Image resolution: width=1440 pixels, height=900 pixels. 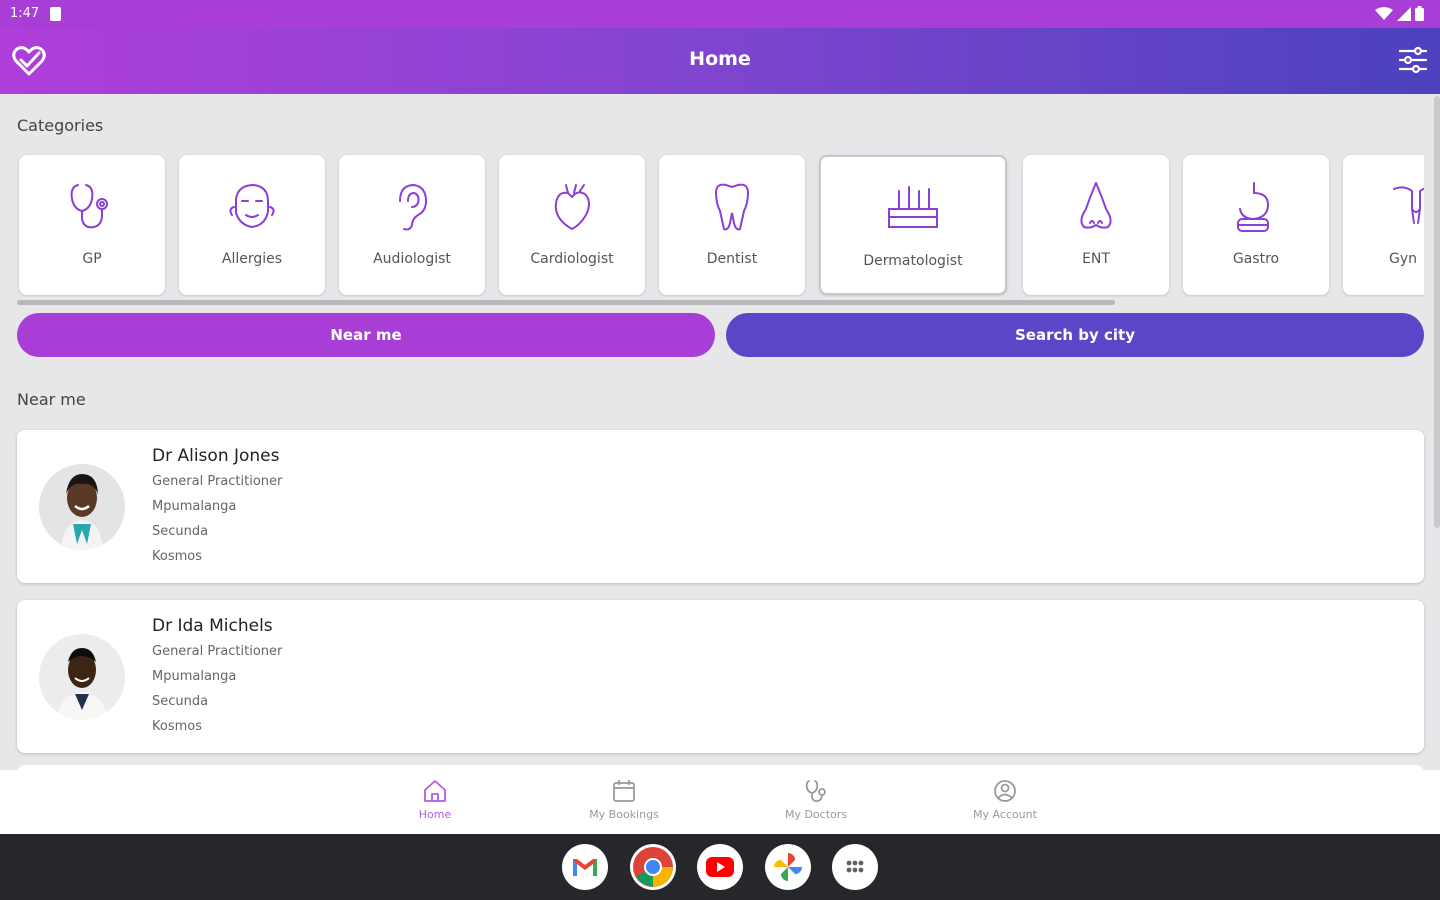 I want to click on signal-icon, so click(x=1404, y=13).